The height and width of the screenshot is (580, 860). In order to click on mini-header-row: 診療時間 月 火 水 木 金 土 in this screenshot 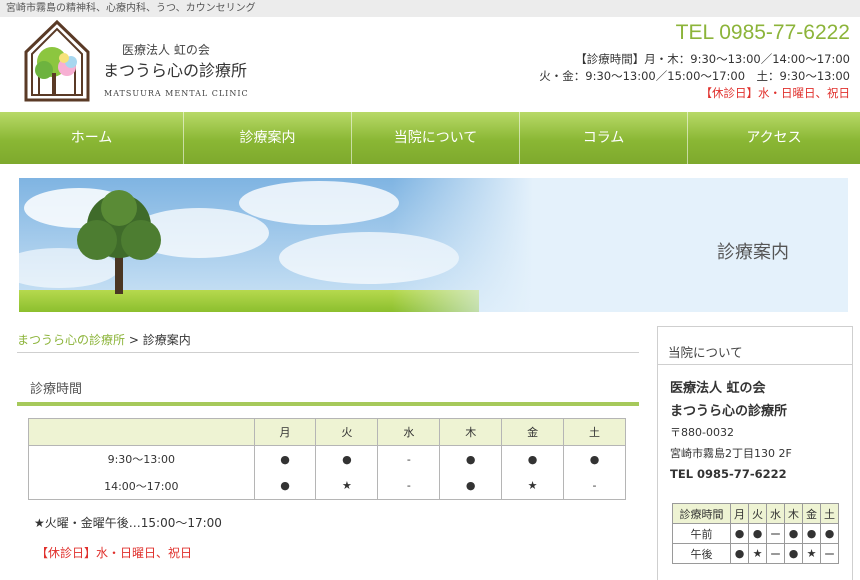, I will do `click(755, 513)`.